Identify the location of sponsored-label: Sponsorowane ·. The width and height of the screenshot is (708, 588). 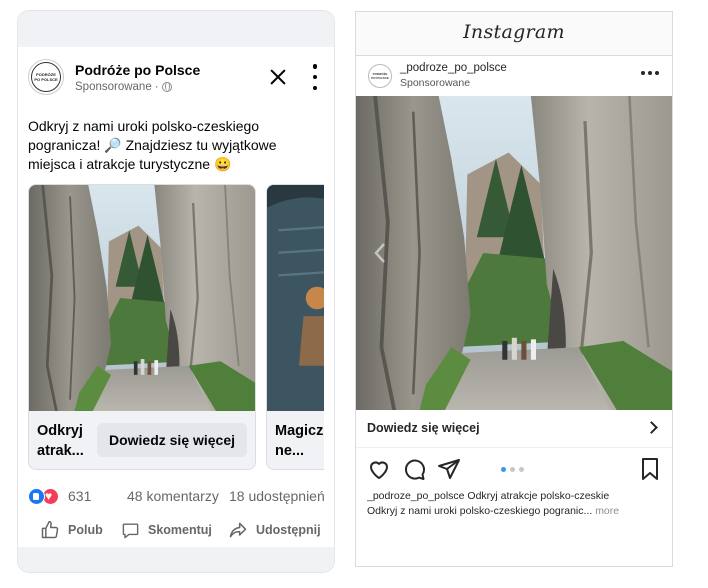
(123, 87).